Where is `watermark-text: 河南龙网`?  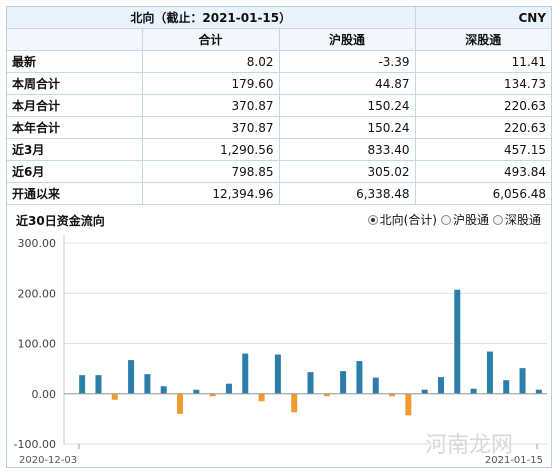 watermark-text: 河南龙网 is located at coordinates (469, 445).